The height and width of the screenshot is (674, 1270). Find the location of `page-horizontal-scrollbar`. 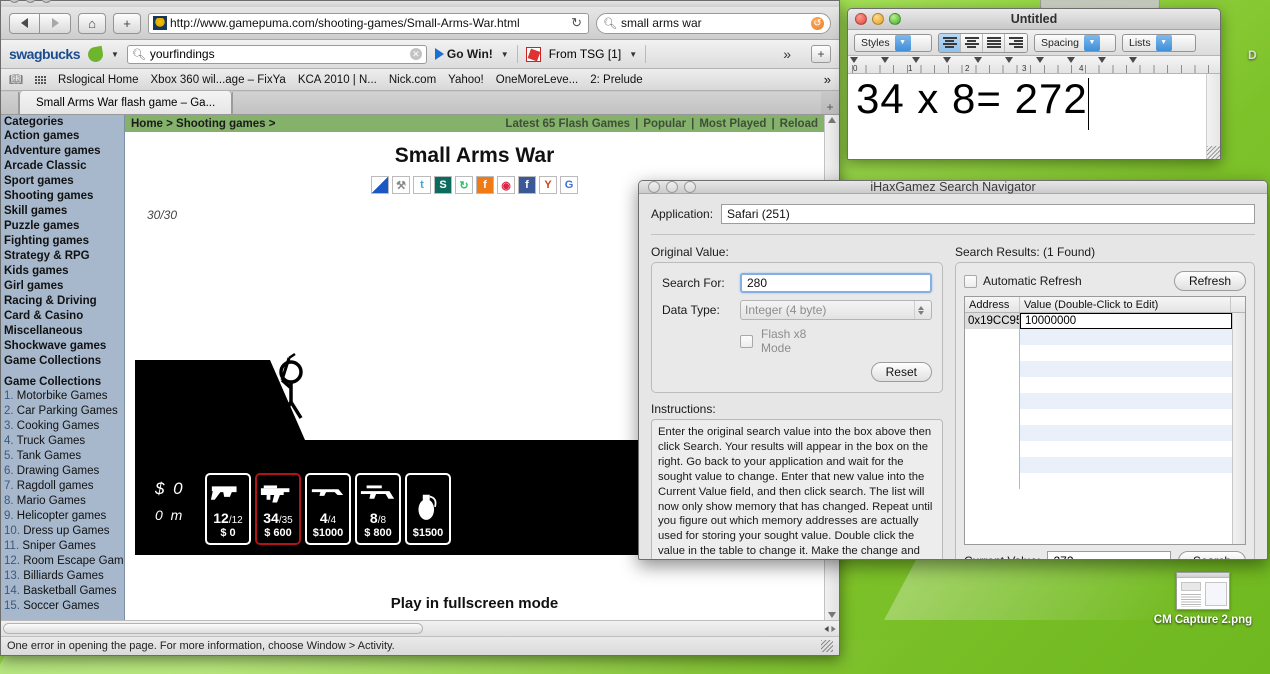

page-horizontal-scrollbar is located at coordinates (420, 628).